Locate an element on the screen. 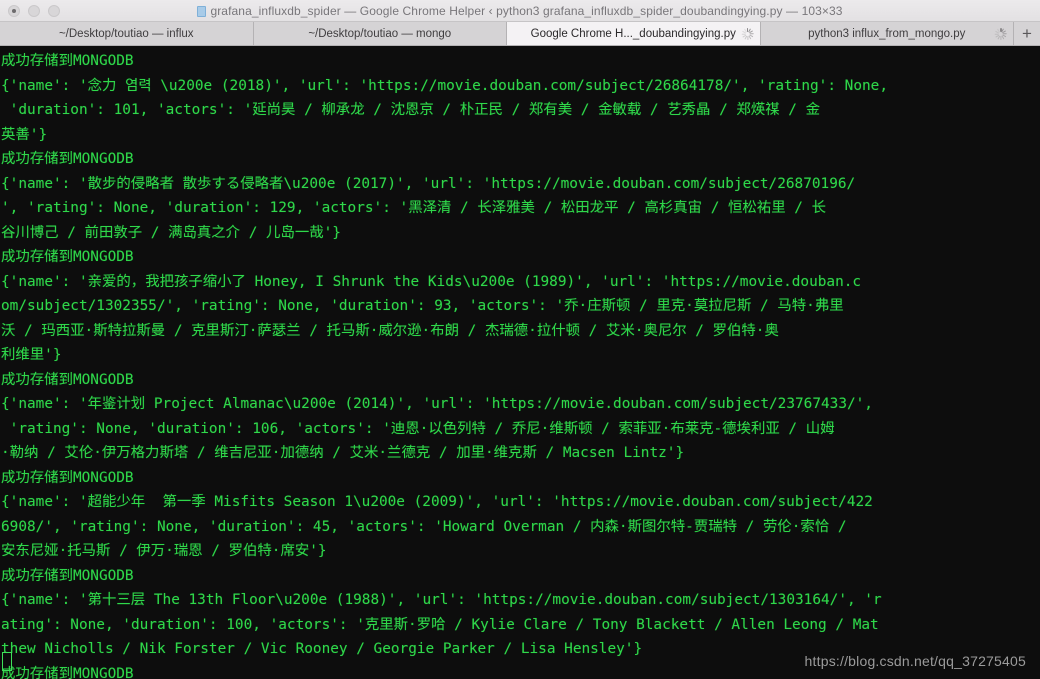  minimize-button is located at coordinates (34, 10).